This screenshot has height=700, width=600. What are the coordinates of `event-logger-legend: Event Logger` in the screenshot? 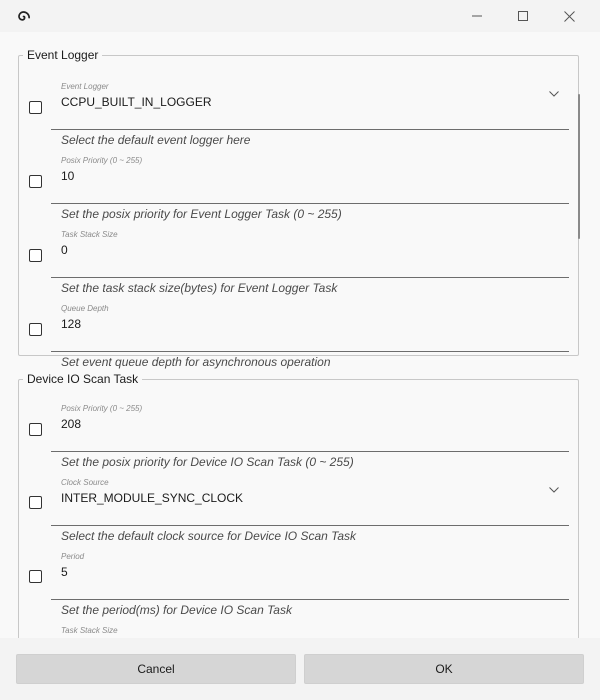 It's located at (63, 55).